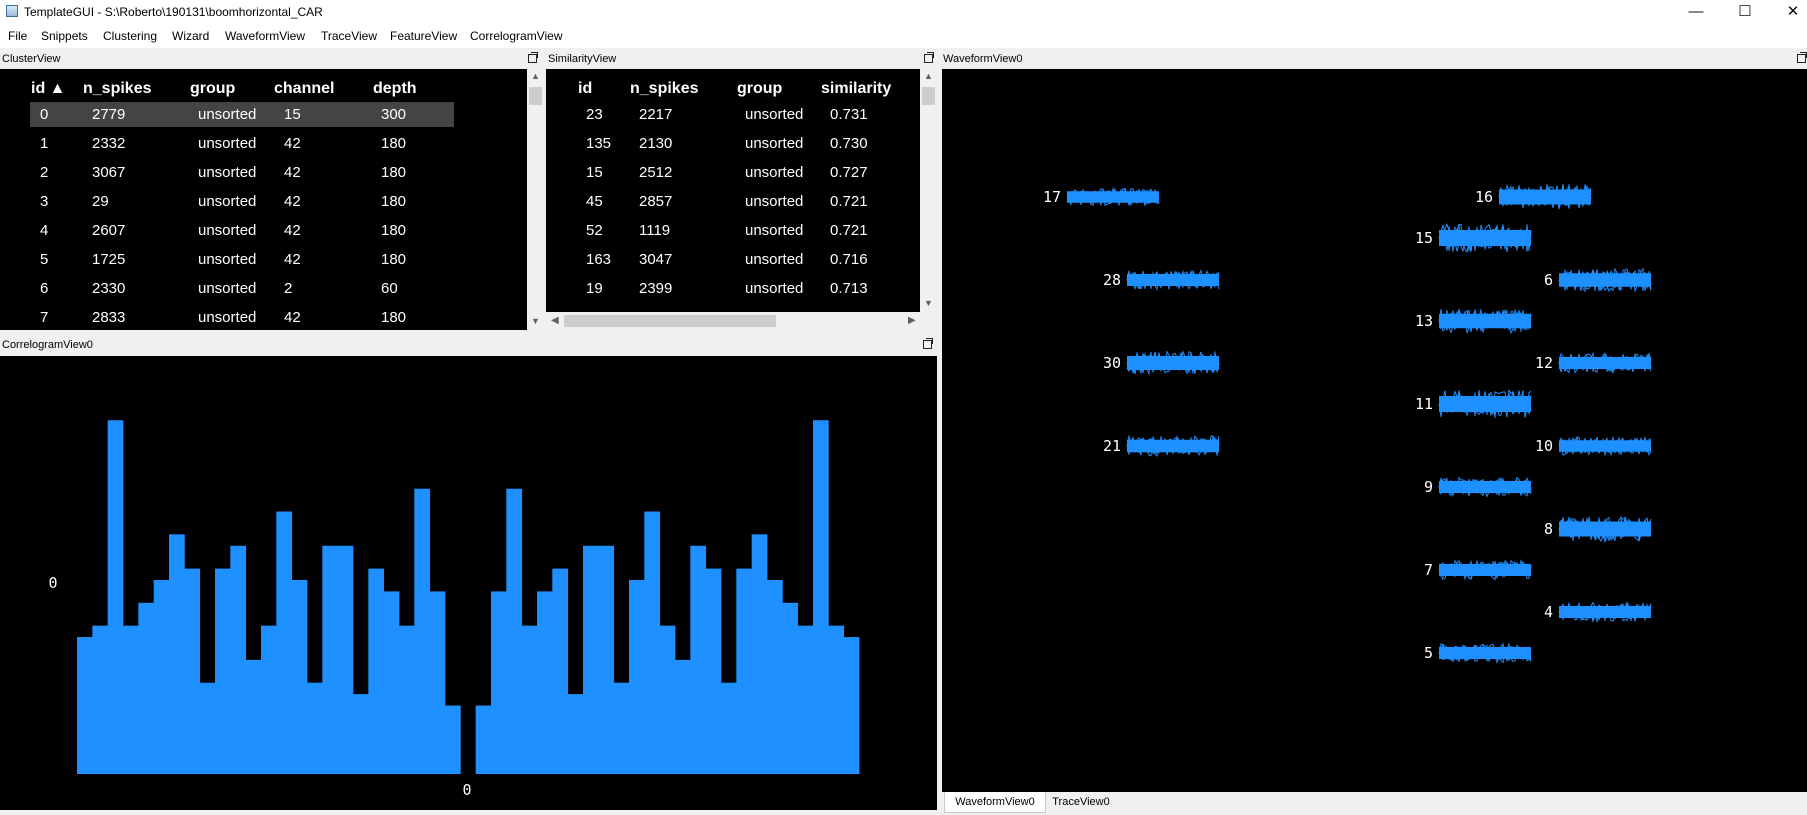  I want to click on channel-label: 5, so click(1428, 653).